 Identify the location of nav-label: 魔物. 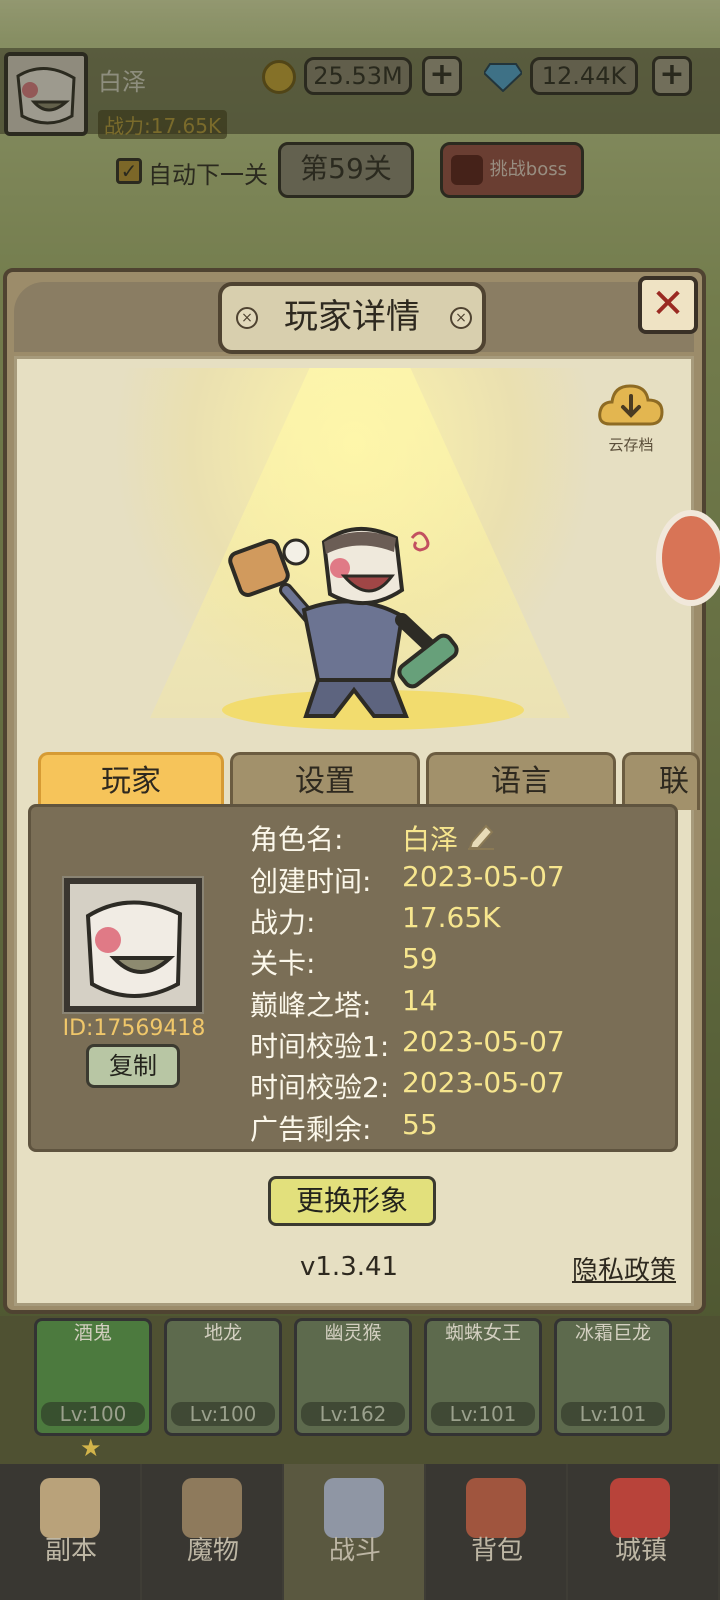
(212, 1551).